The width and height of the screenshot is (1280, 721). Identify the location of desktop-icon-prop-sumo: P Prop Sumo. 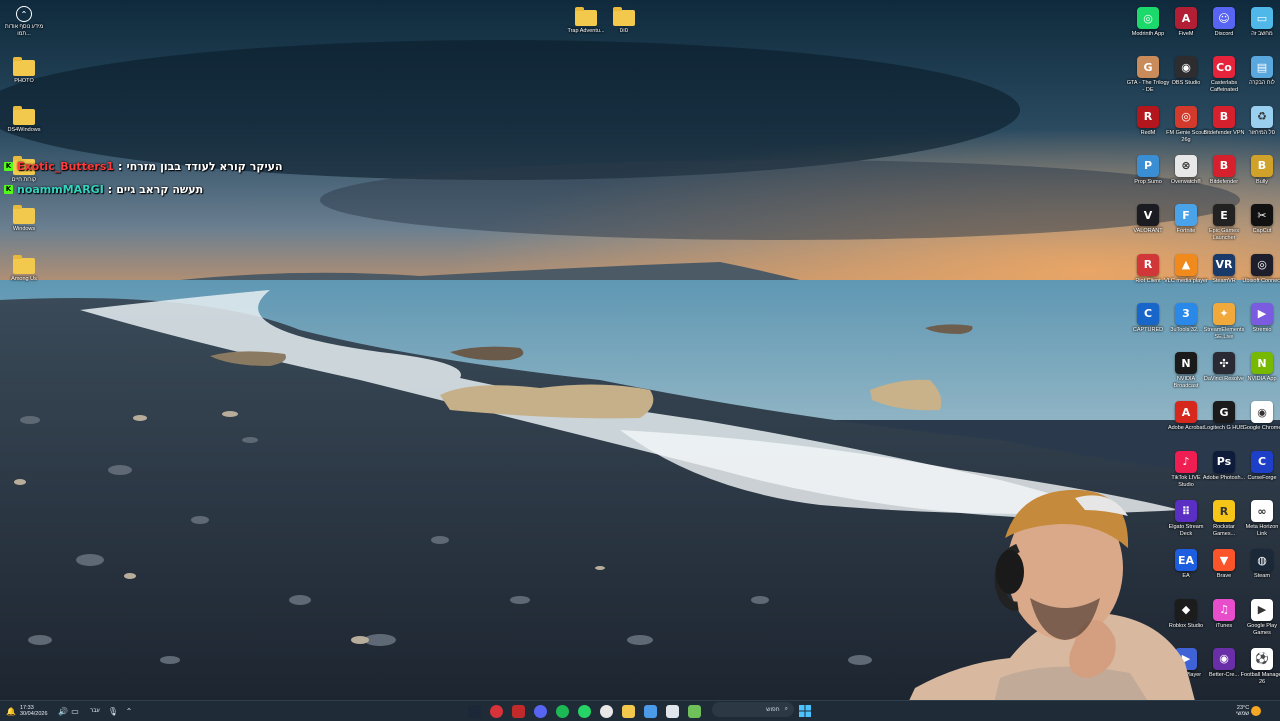
(1148, 170).